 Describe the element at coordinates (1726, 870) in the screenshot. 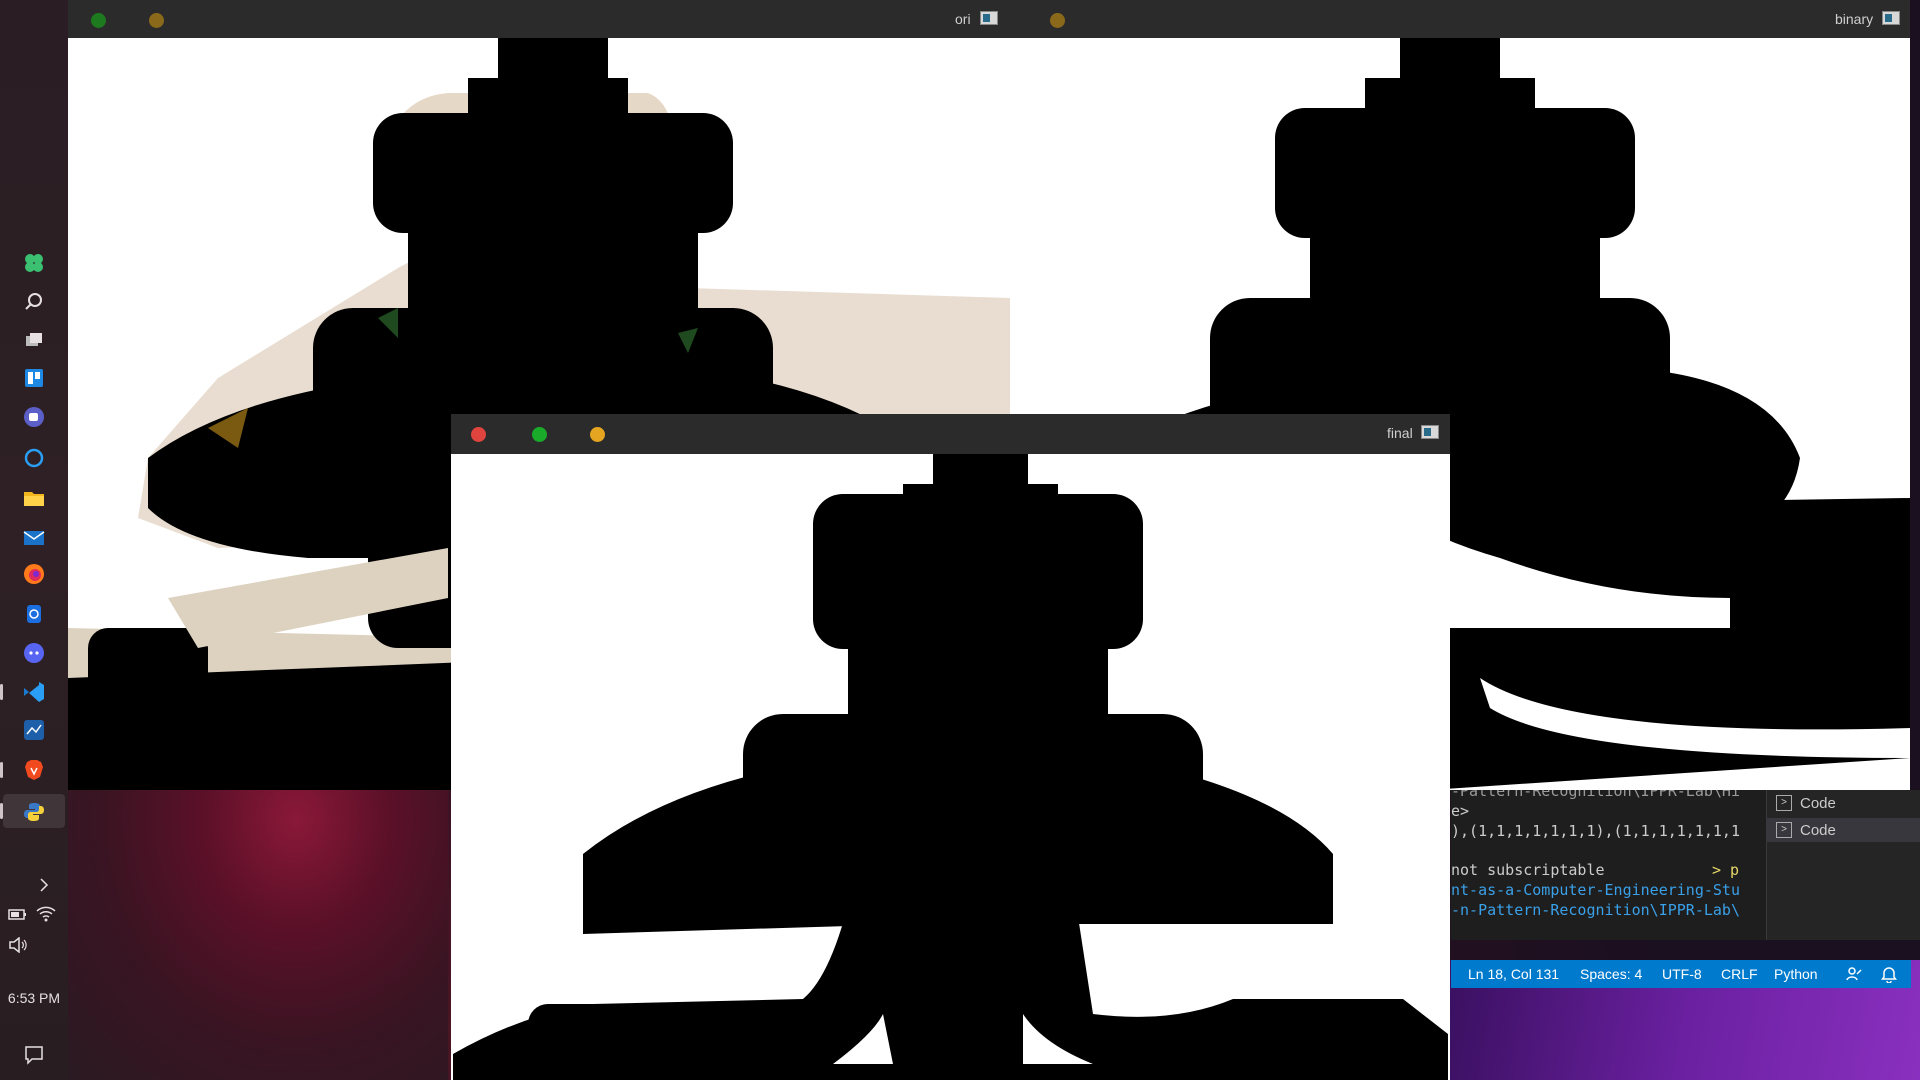

I see `terminal-prompt: > p` at that location.